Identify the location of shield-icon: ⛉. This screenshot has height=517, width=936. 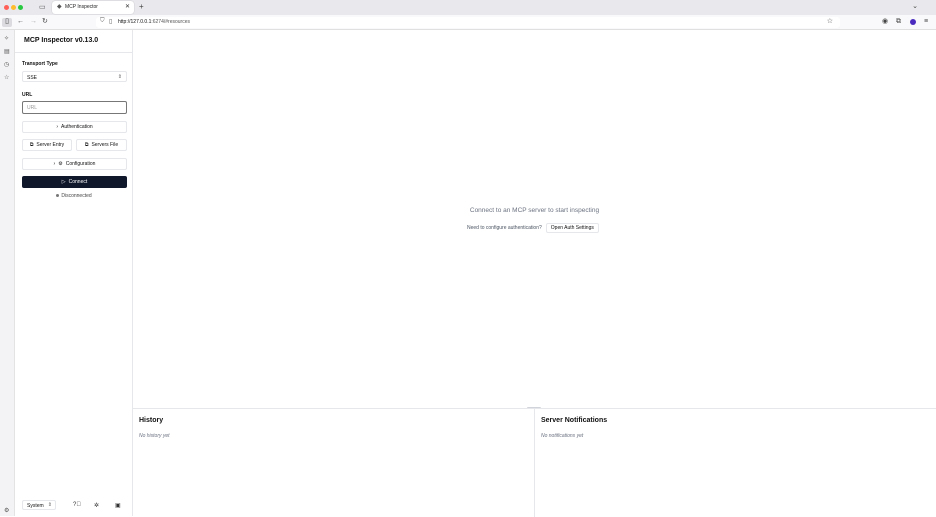
(102, 21).